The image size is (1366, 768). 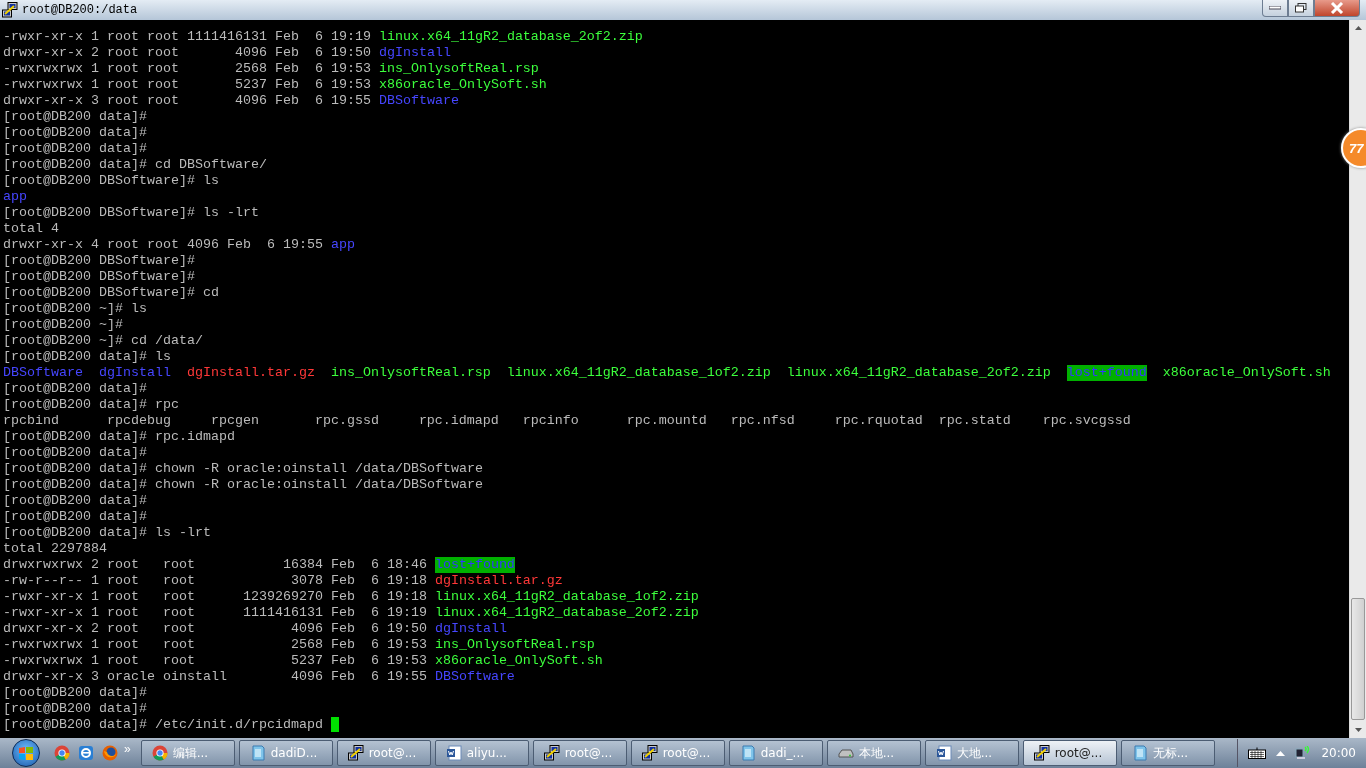 What do you see at coordinates (638, 373) in the screenshot?
I see `file-name: linux.x64_11gR2_database_1of2.zip` at bounding box center [638, 373].